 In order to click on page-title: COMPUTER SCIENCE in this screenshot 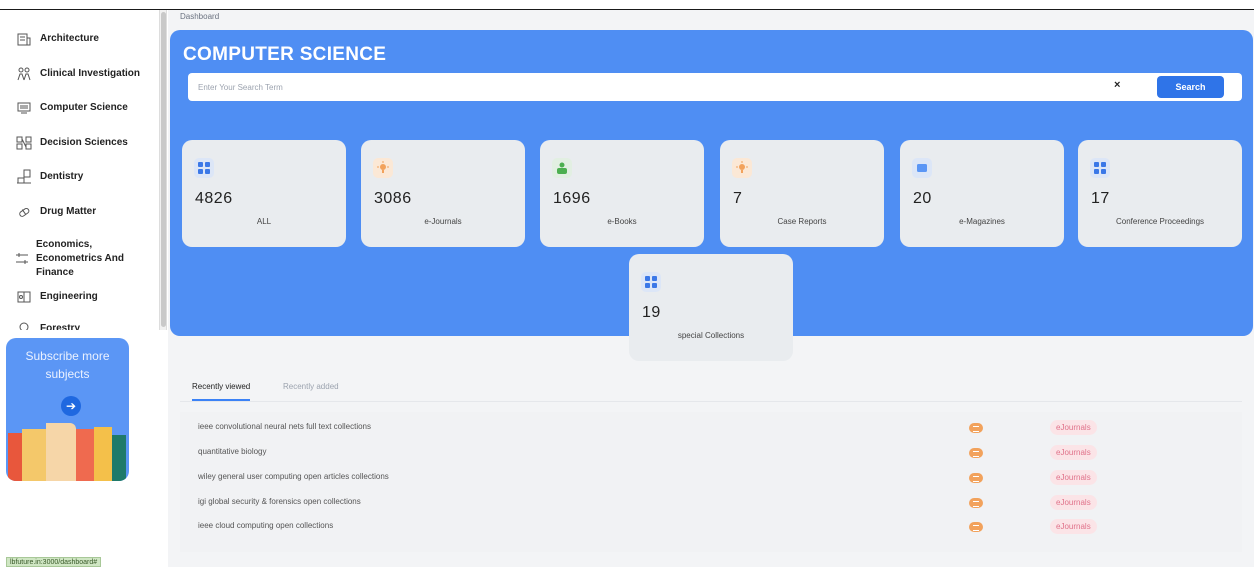, I will do `click(285, 54)`.